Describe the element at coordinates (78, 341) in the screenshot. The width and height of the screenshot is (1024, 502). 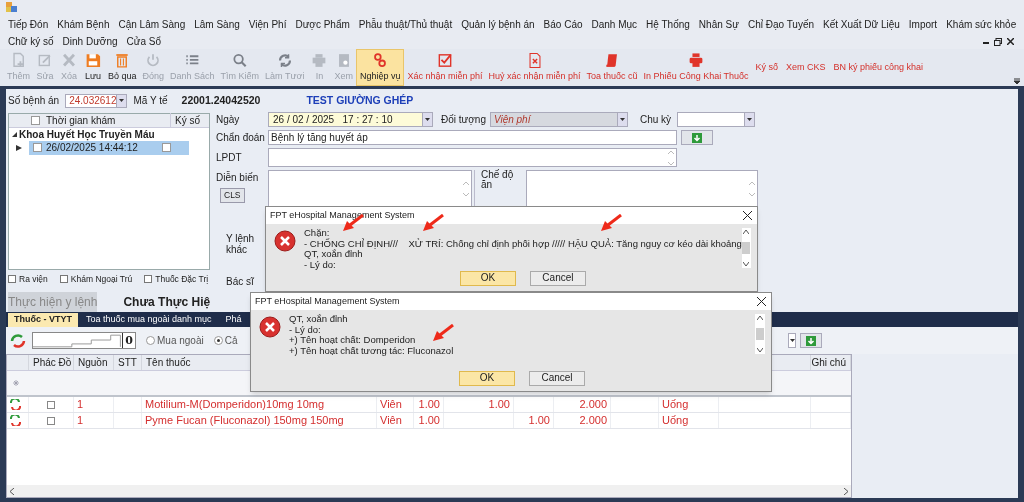
I see `step-gauge-icon` at that location.